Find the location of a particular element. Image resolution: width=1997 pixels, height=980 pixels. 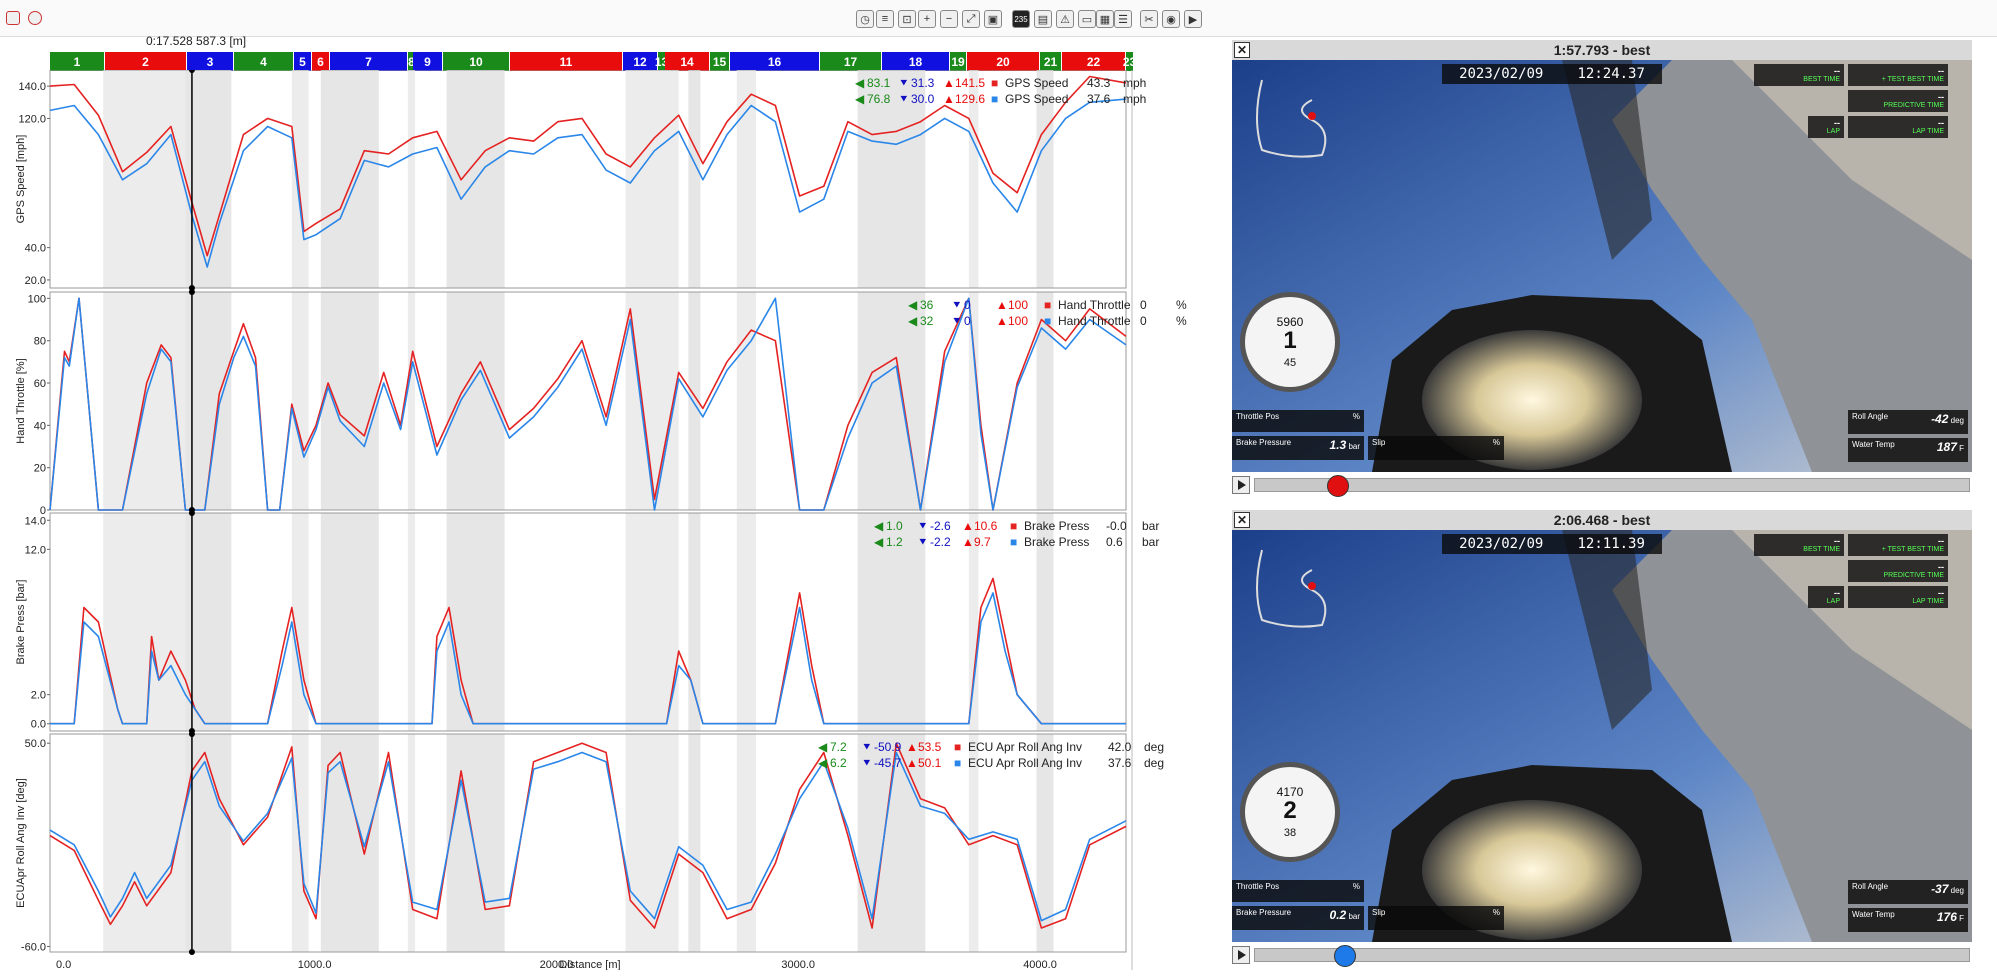

legend-value: 0.6 is located at coordinates (1114, 542).